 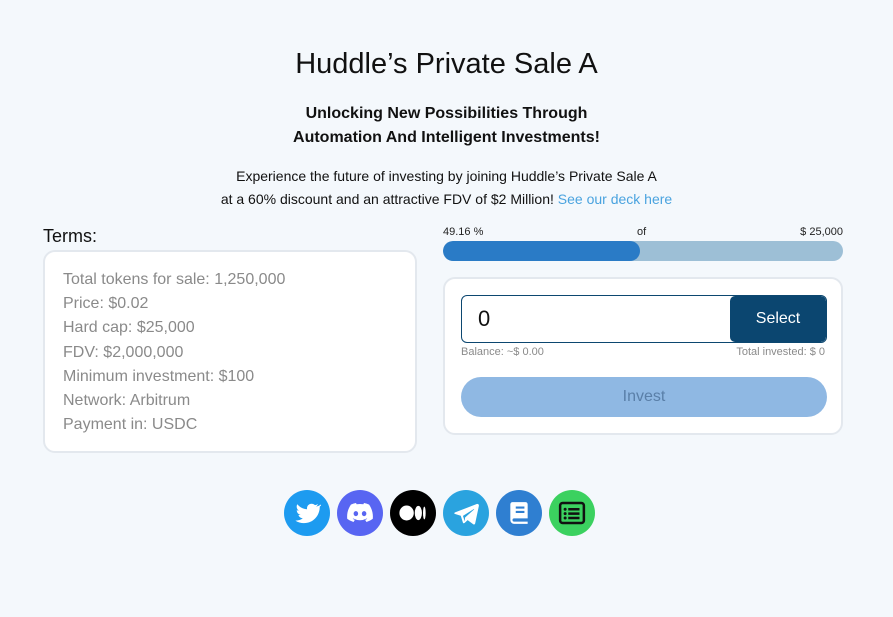 I want to click on amount-input, so click(x=596, y=319).